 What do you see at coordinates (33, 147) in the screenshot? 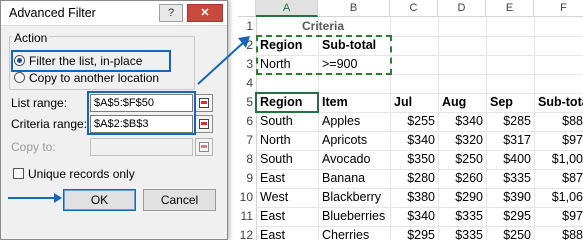
I see `copy-to-label: Copy to:` at bounding box center [33, 147].